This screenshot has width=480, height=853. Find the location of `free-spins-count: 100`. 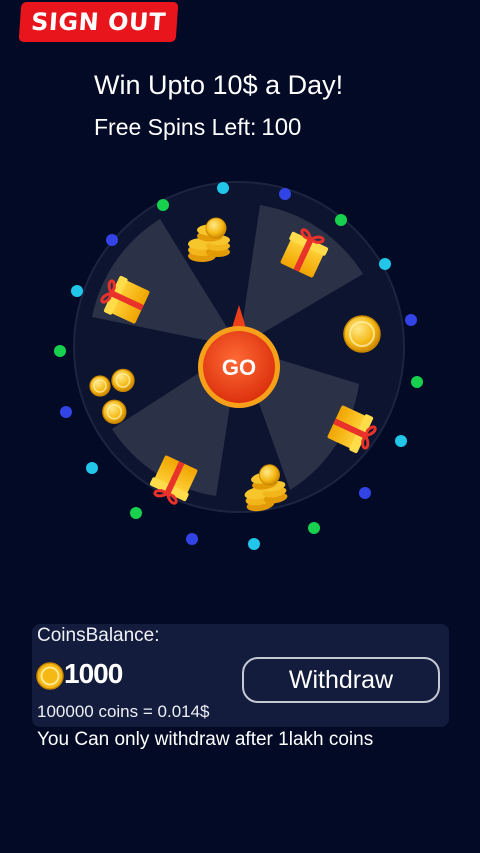

free-spins-count: 100 is located at coordinates (281, 127).